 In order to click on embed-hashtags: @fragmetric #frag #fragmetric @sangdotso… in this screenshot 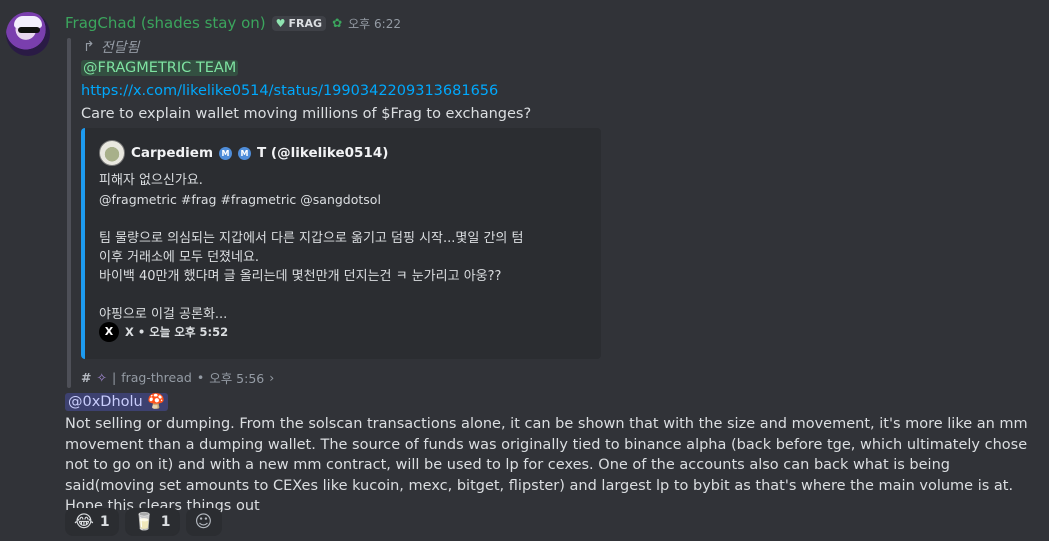, I will do `click(240, 199)`.